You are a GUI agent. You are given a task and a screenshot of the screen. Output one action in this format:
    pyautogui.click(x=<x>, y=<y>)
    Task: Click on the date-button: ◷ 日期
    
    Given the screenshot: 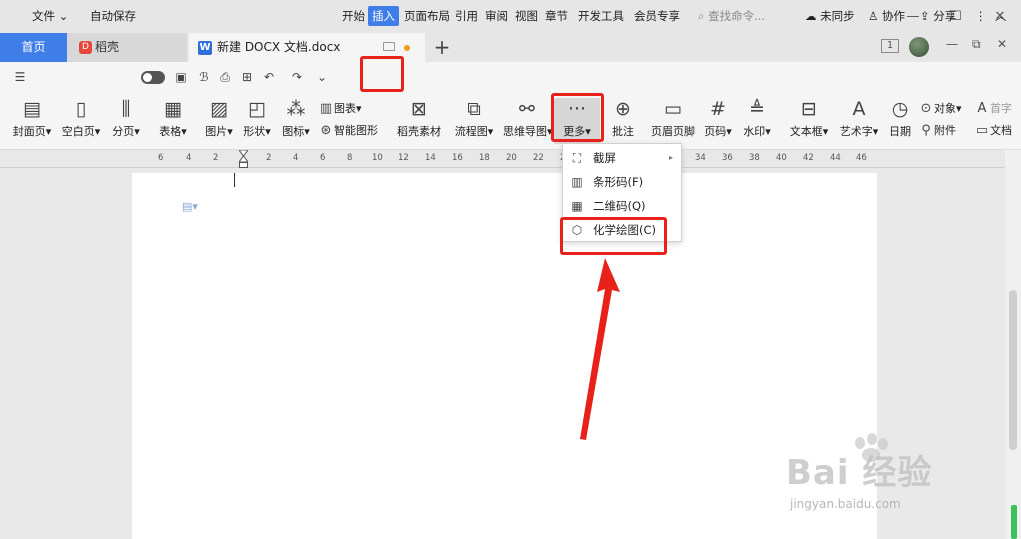 What is the action you would take?
    pyautogui.click(x=900, y=121)
    